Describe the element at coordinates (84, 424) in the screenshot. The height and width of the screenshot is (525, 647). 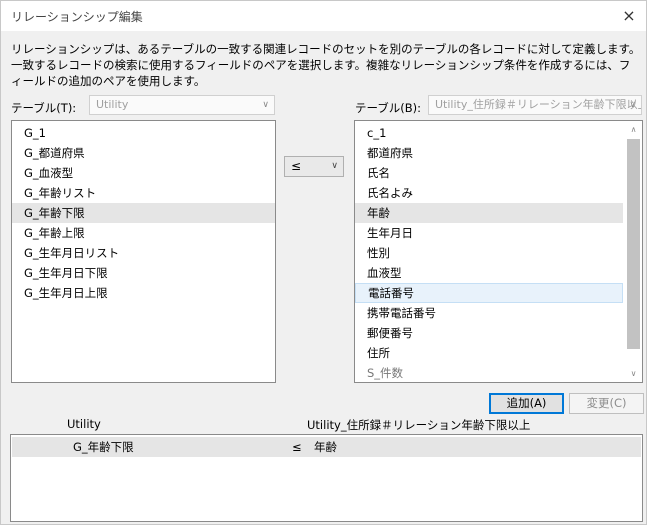
I see `pairs-left-header: Utility` at that location.